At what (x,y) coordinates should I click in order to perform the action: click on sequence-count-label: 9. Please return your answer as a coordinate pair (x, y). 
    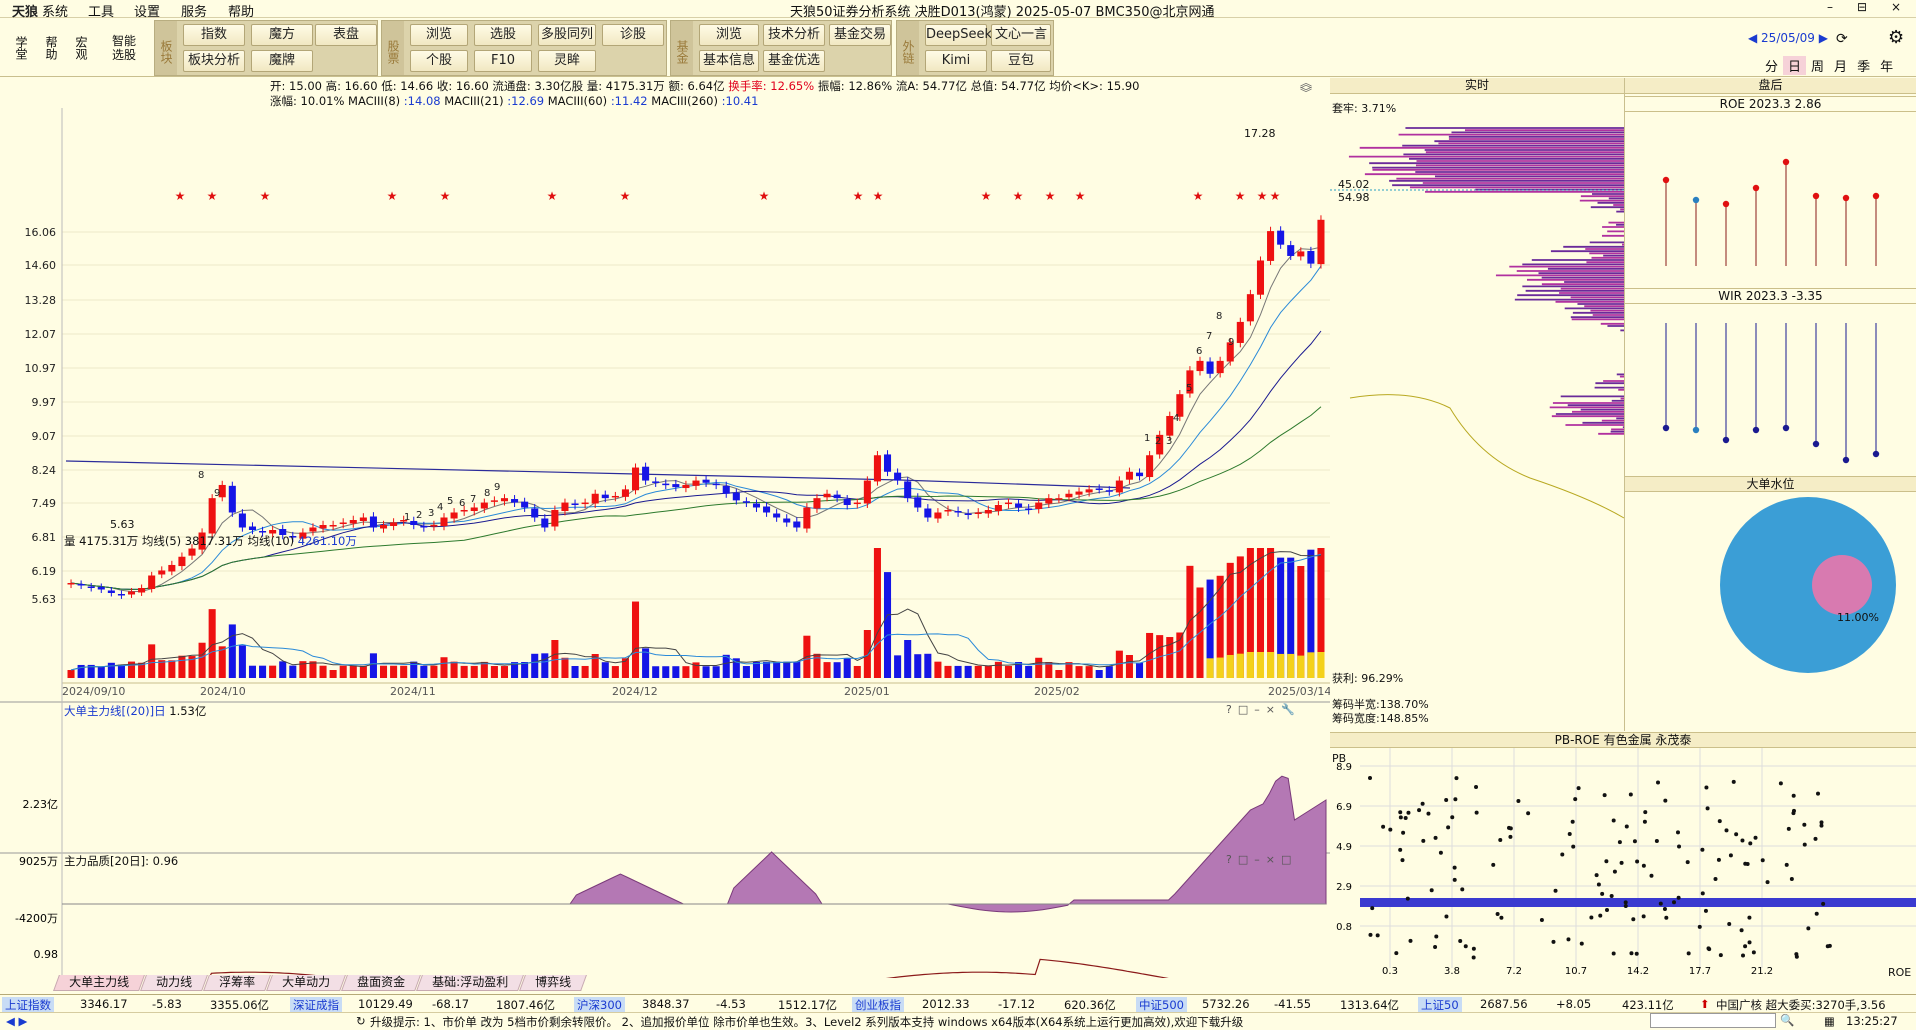
    Looking at the image, I should click on (217, 493).